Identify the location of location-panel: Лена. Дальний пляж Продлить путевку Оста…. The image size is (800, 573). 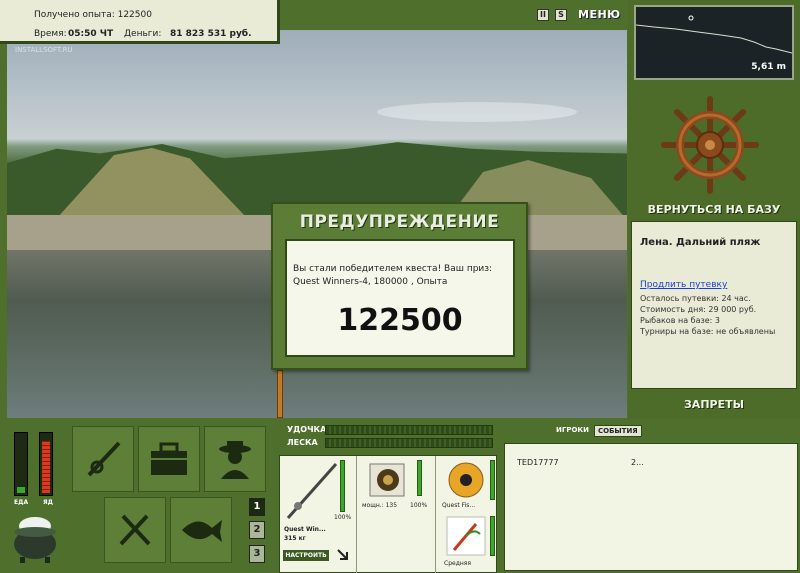
(714, 305).